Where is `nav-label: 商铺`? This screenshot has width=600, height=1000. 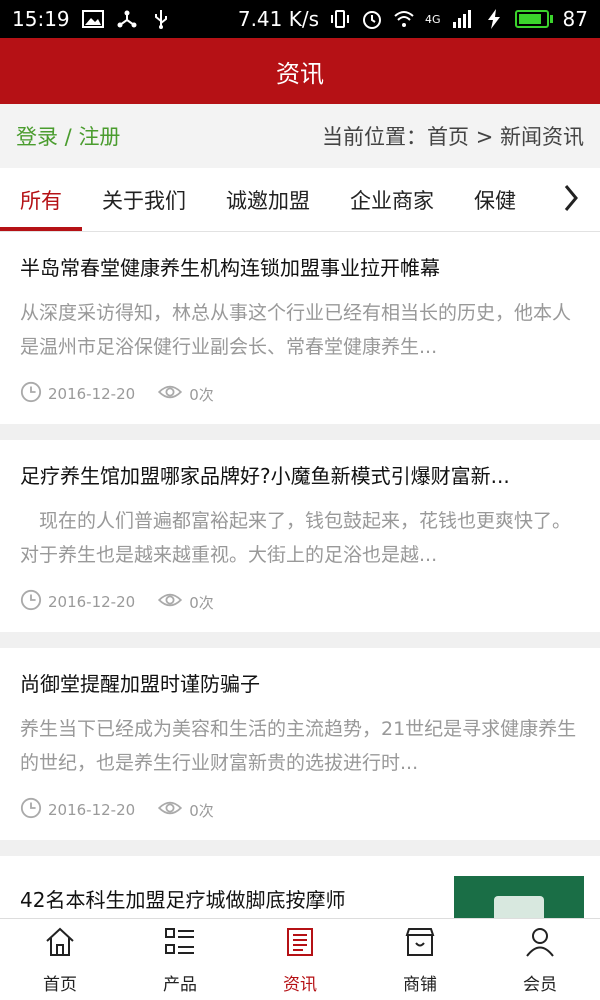 nav-label: 商铺 is located at coordinates (420, 984).